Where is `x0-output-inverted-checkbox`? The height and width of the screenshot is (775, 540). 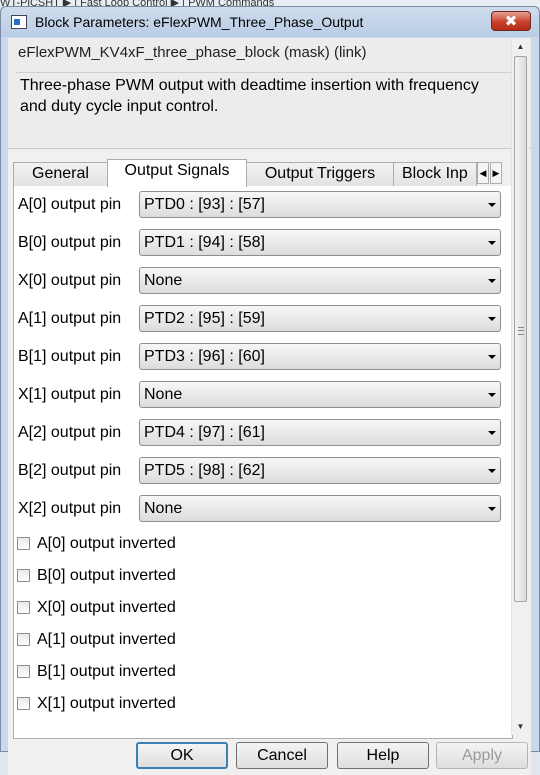
x0-output-inverted-checkbox is located at coordinates (23, 607).